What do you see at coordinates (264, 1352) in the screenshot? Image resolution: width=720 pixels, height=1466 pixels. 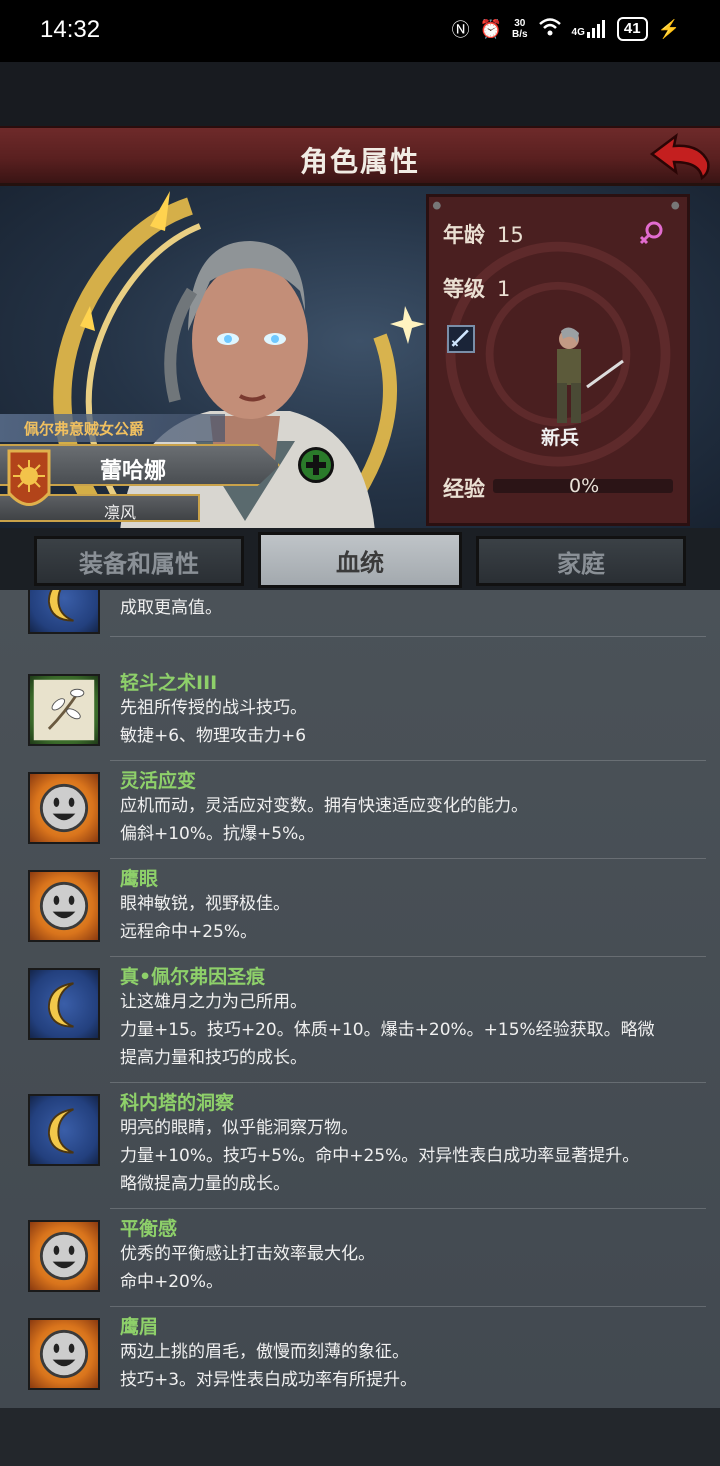 I see `trait-desc-line: 两边上挑的眉毛，傲慢而刻薄的象征。` at bounding box center [264, 1352].